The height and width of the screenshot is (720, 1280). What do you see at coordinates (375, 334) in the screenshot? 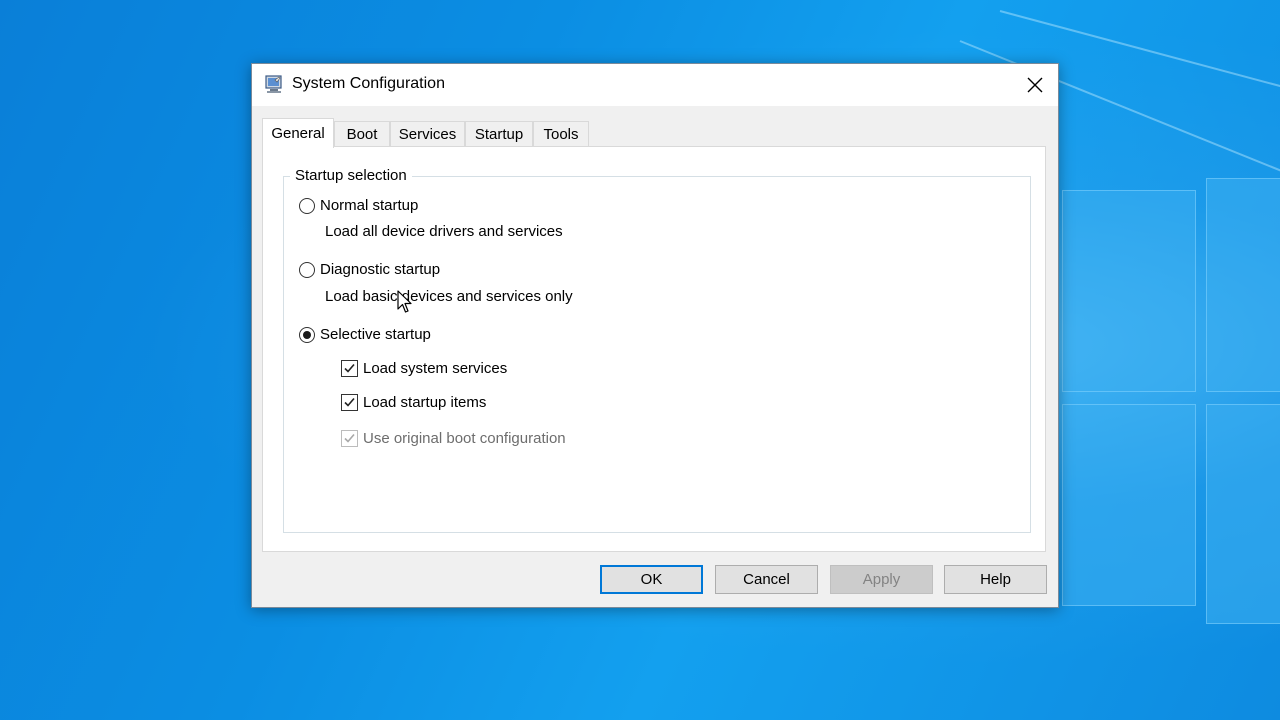
I see `radio-label: Selective startup` at bounding box center [375, 334].